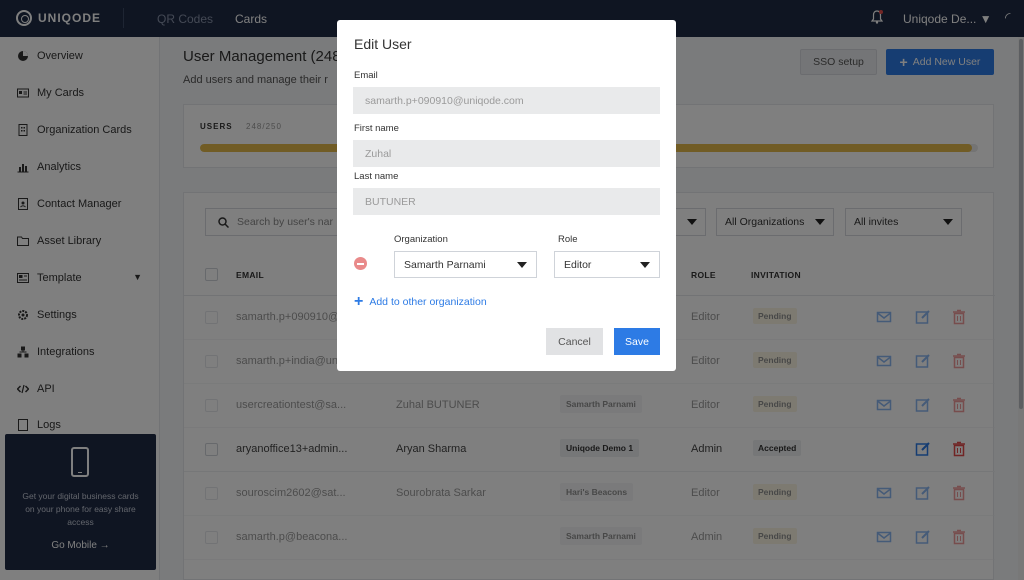  I want to click on add-org-label: Add to other organization, so click(428, 302).